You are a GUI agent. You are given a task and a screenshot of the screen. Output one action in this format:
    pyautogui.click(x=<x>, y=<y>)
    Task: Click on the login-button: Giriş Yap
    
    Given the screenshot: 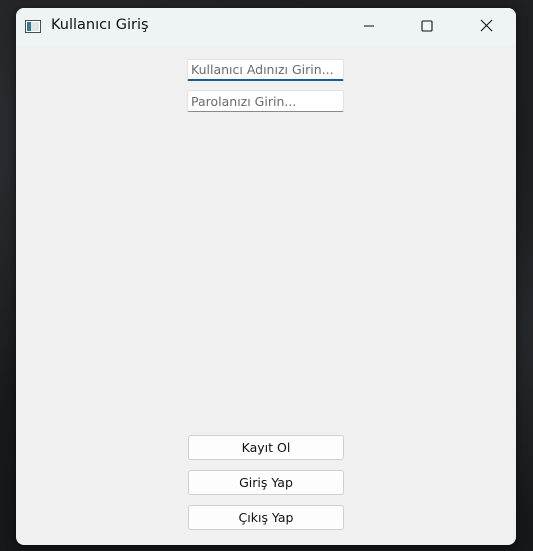 What is the action you would take?
    pyautogui.click(x=266, y=482)
    